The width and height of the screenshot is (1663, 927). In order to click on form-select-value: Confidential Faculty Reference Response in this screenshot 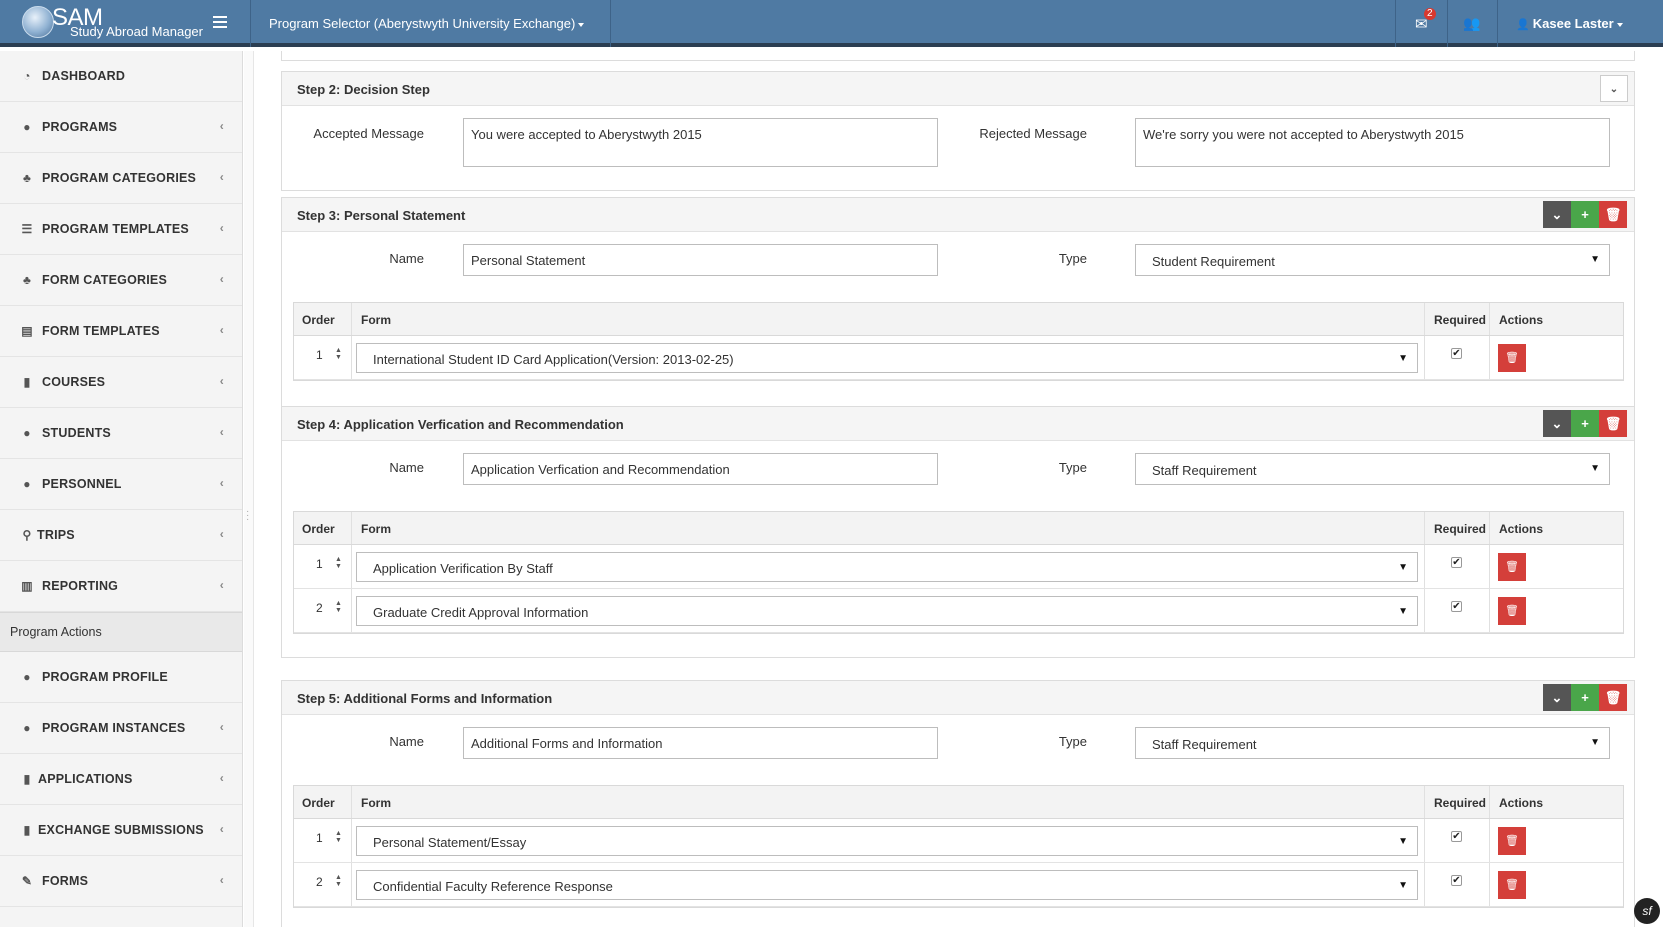, I will do `click(493, 886)`.